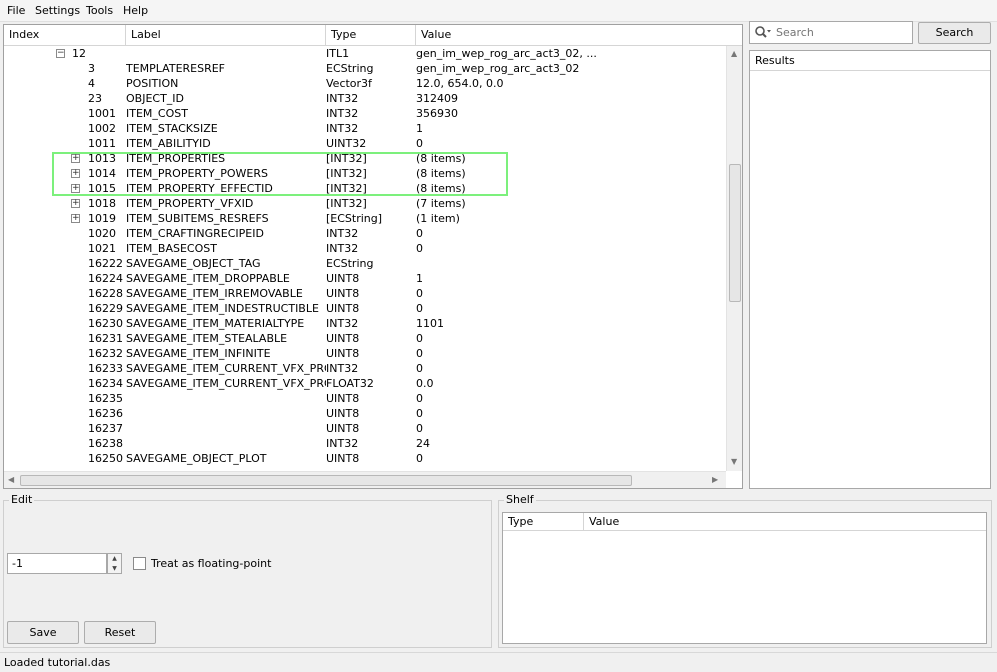 This screenshot has height=672, width=997. Describe the element at coordinates (326, 480) in the screenshot. I see `horizontal-scroll-thumb` at that location.